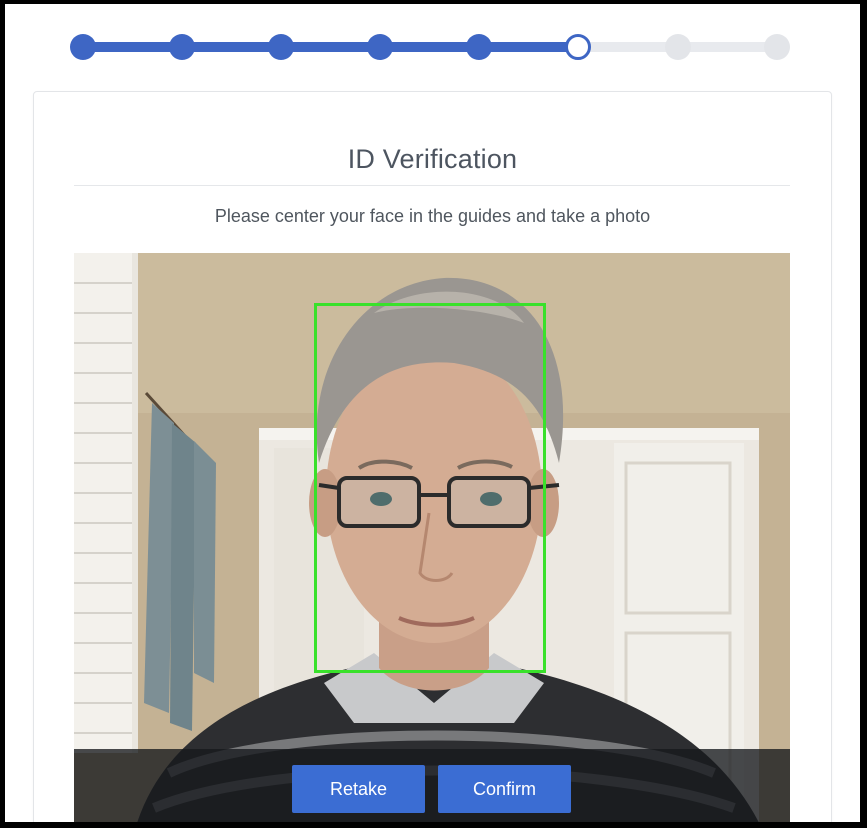  Describe the element at coordinates (432, 159) in the screenshot. I see `page-title: ID Verification` at that location.